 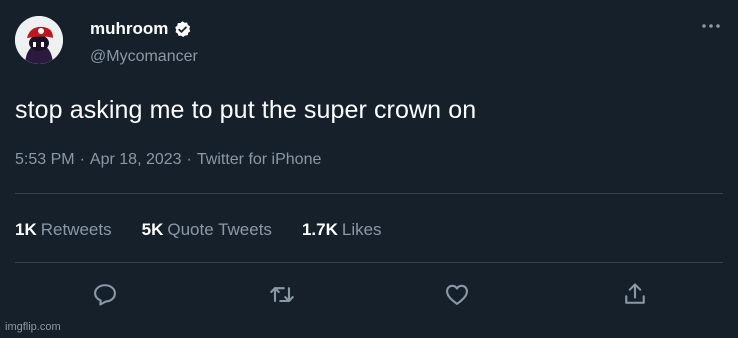 What do you see at coordinates (259, 159) in the screenshot?
I see `tweet-source: Twitter for iPhone` at bounding box center [259, 159].